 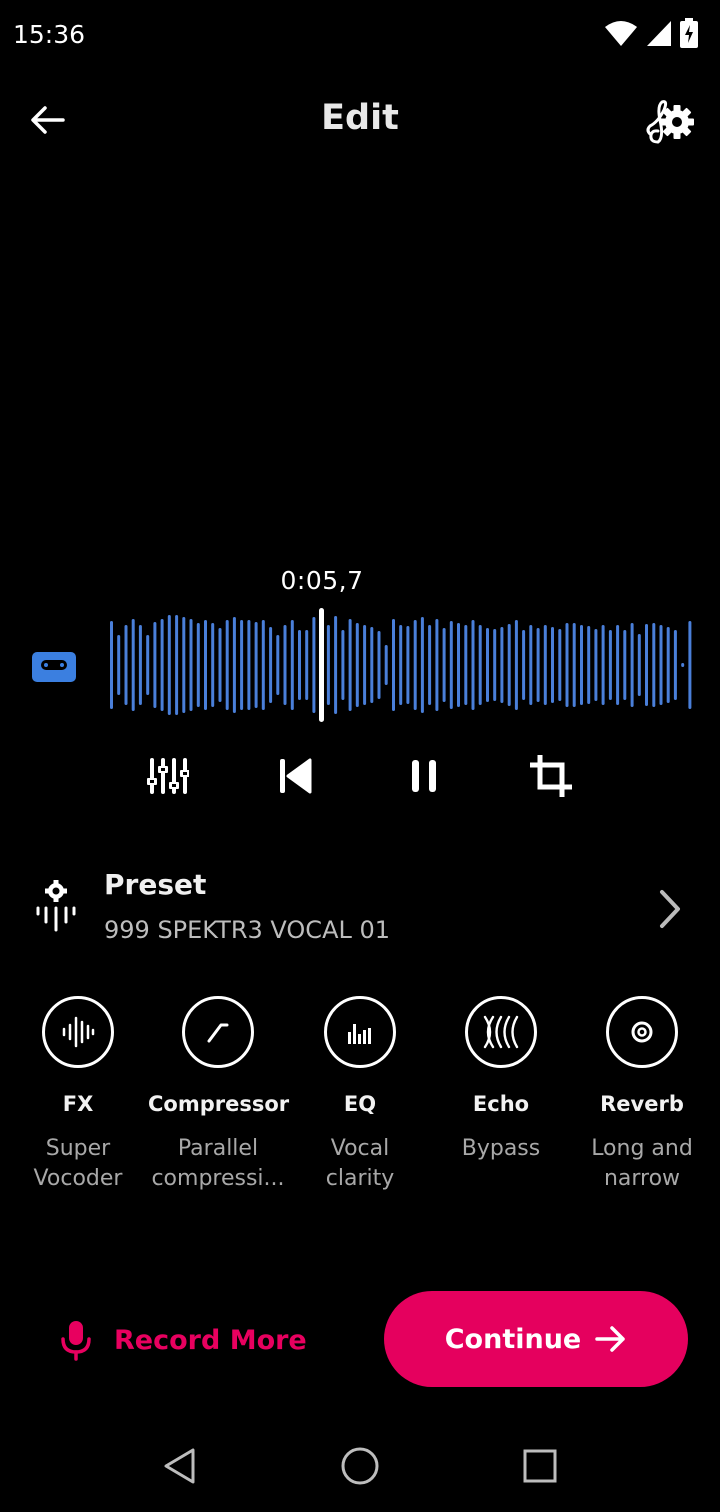 I want to click on page-title: Edit, so click(x=360, y=118).